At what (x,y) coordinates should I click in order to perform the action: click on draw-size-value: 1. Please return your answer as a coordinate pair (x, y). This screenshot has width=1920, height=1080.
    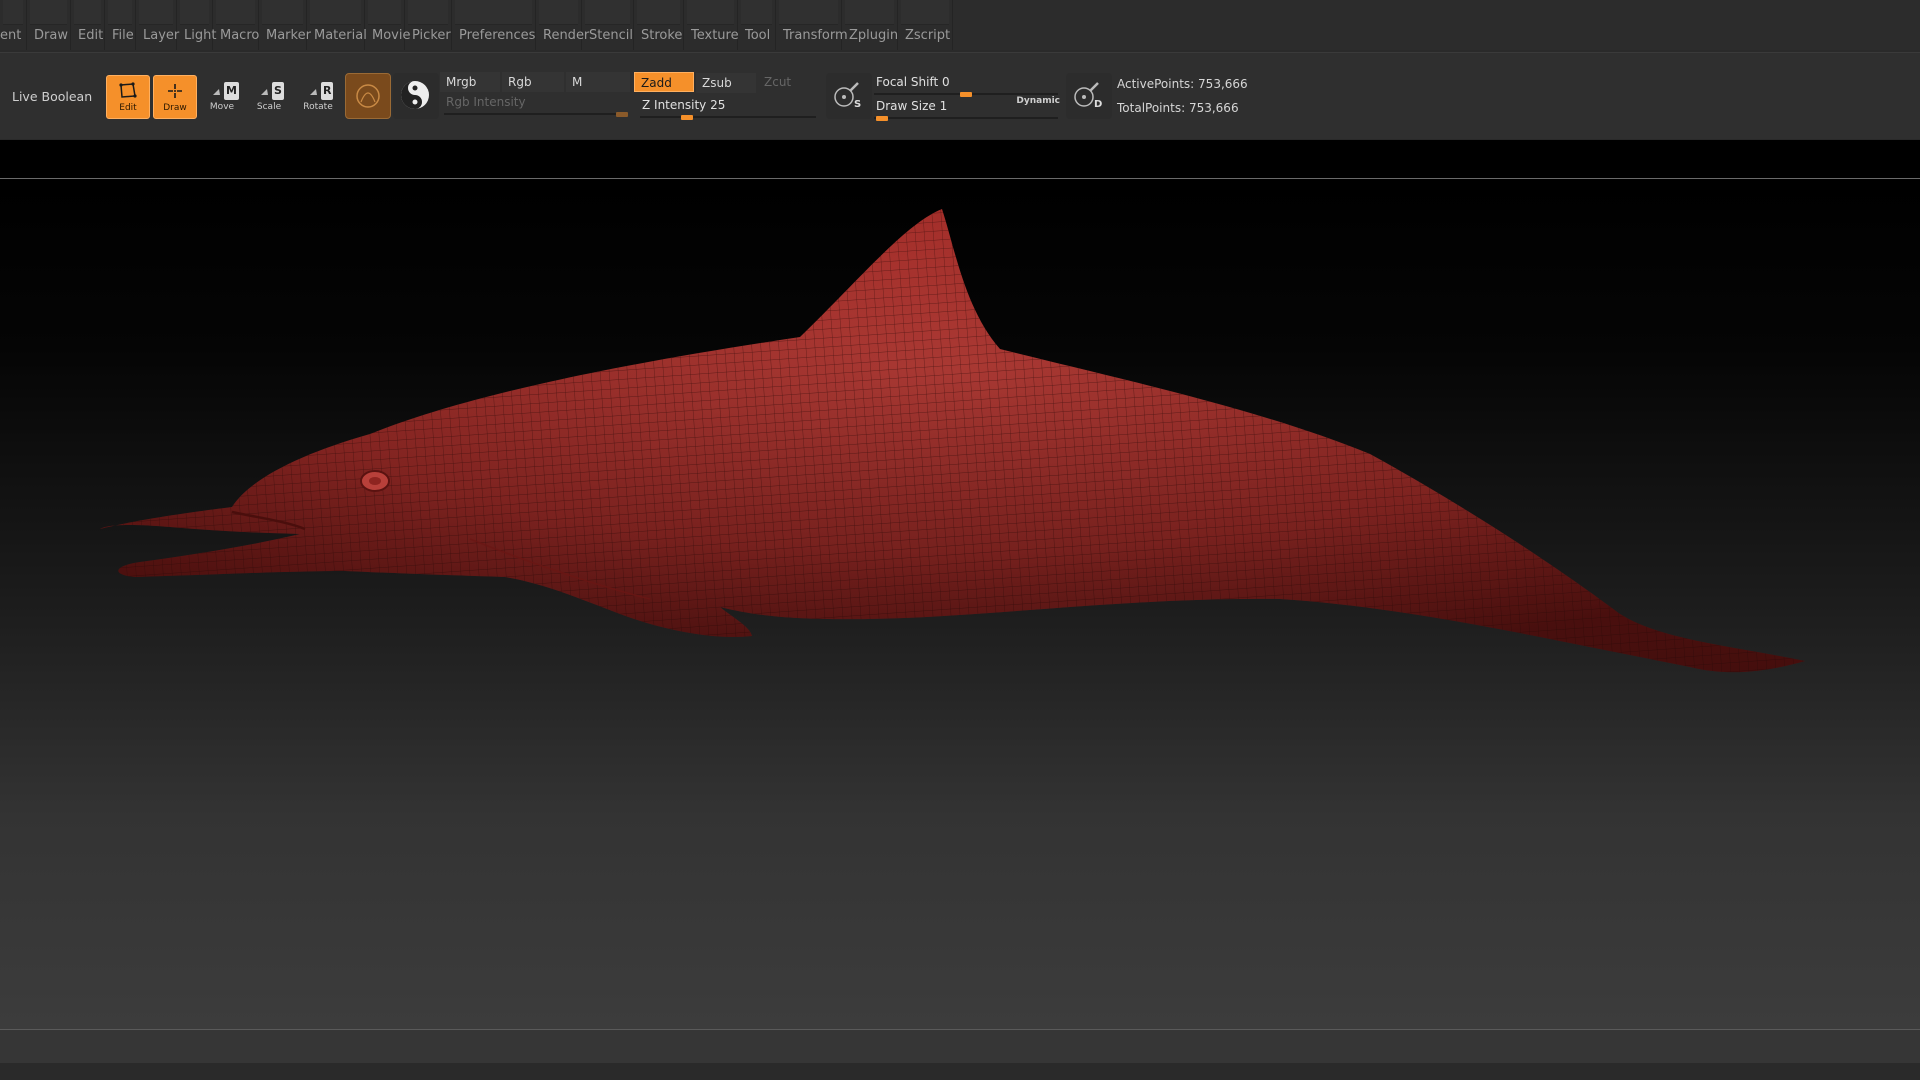
    Looking at the image, I should click on (943, 106).